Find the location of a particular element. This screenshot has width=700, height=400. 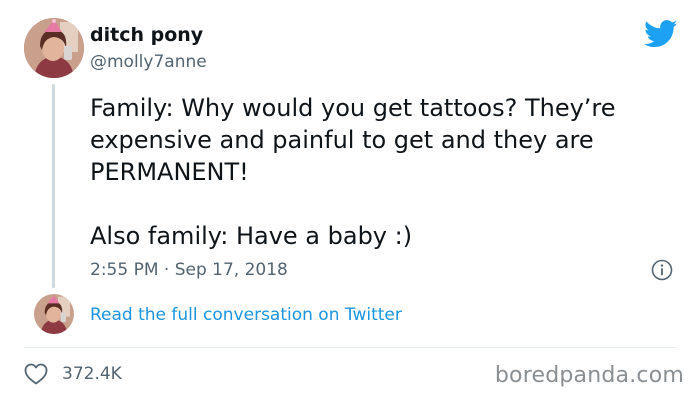

like-button: 372.4K is located at coordinates (73, 374).